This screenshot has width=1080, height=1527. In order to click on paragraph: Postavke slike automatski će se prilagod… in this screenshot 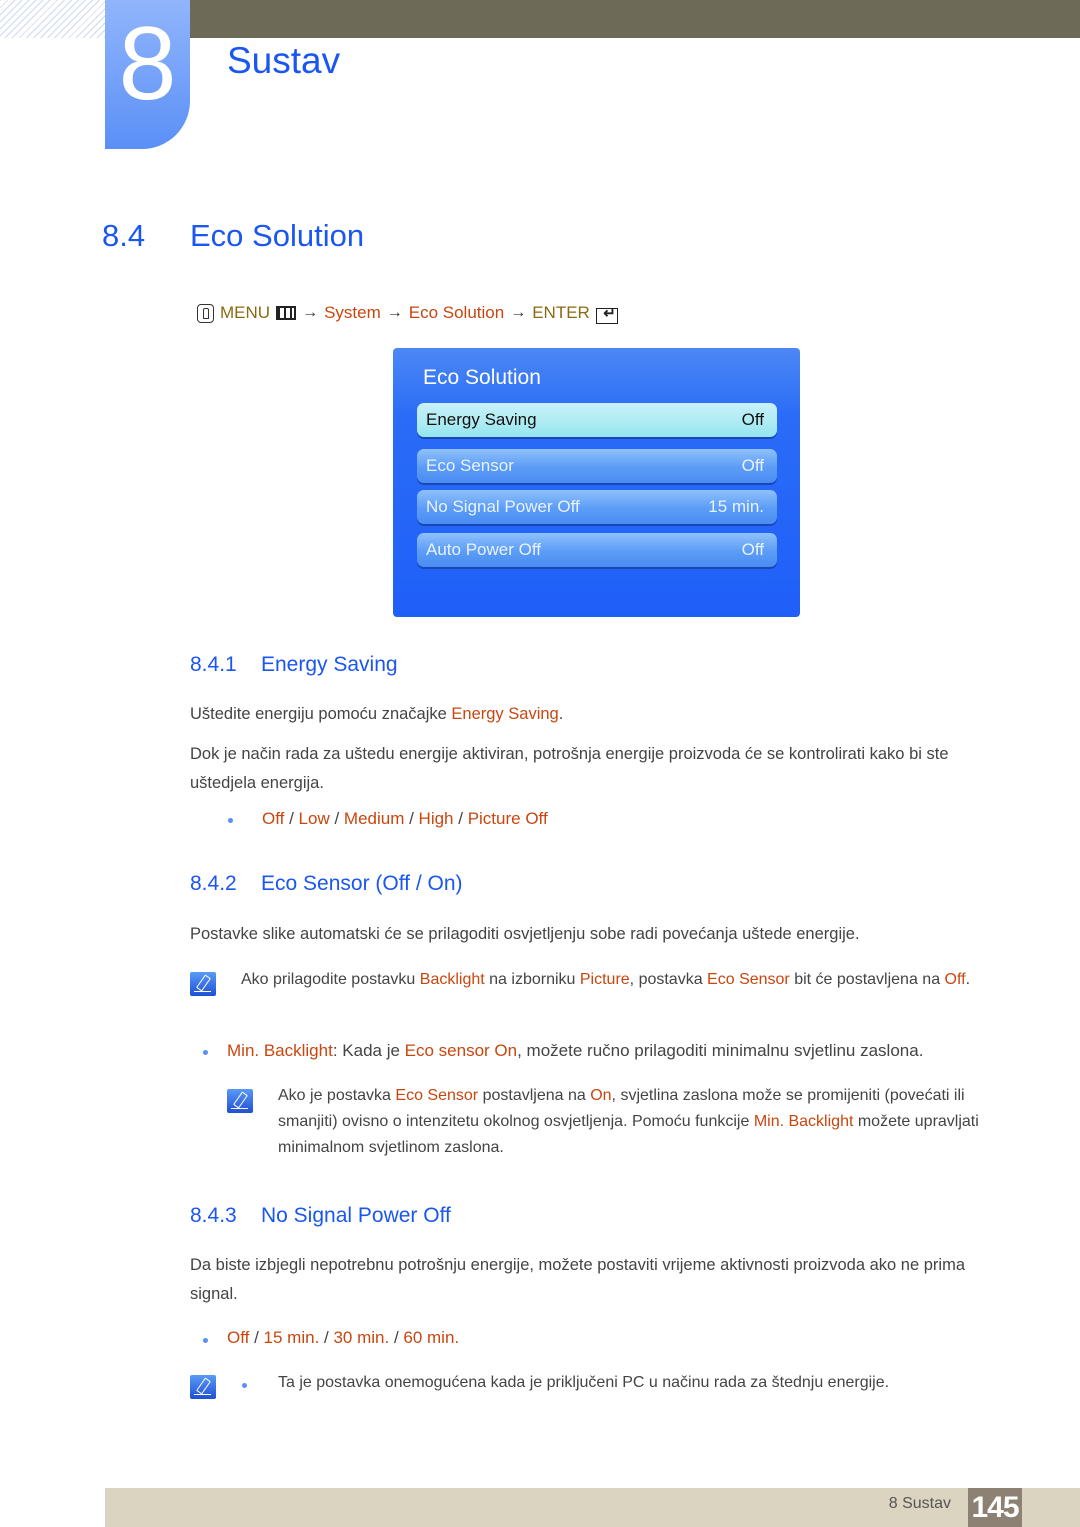, I will do `click(525, 934)`.